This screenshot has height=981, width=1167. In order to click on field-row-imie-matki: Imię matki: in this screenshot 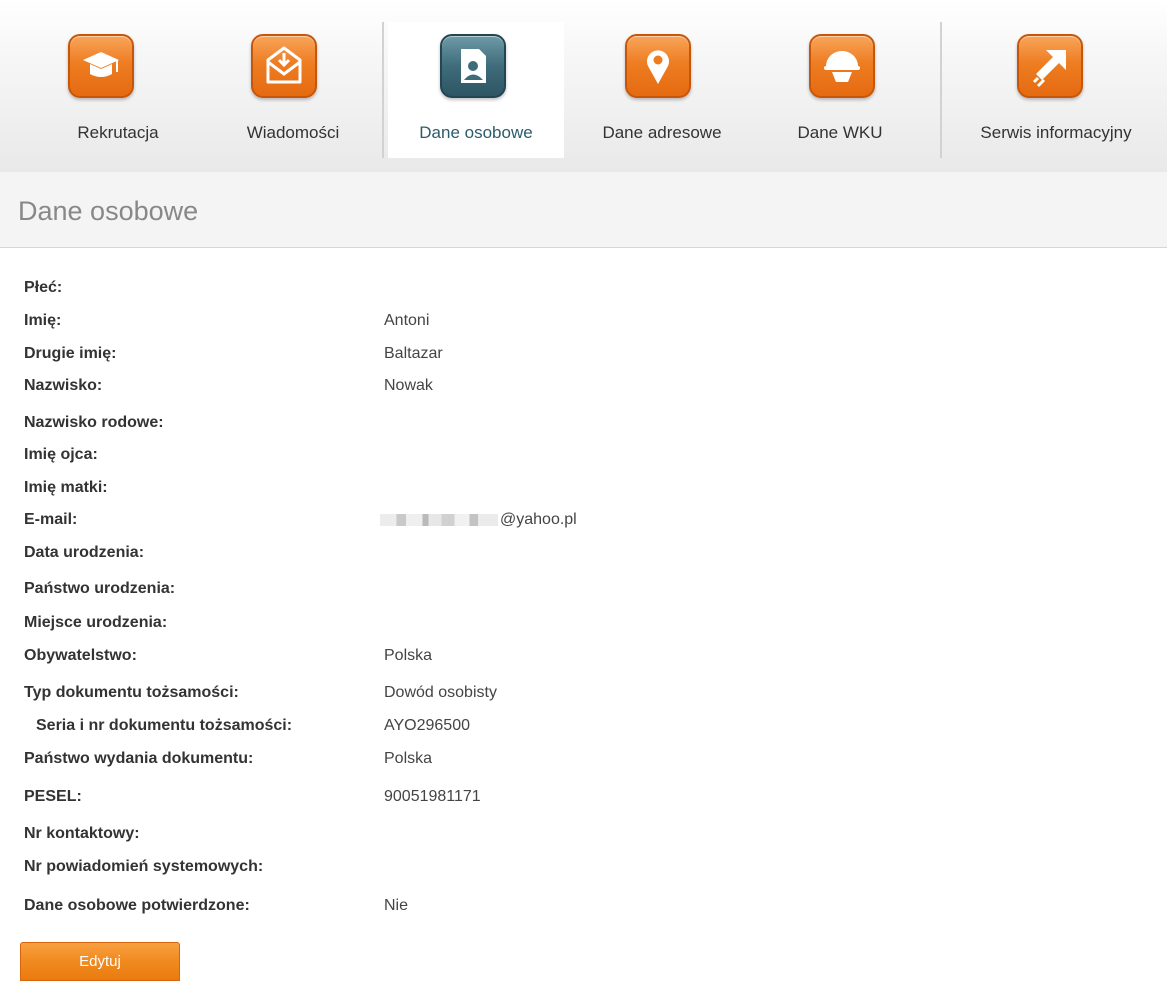, I will do `click(500, 489)`.